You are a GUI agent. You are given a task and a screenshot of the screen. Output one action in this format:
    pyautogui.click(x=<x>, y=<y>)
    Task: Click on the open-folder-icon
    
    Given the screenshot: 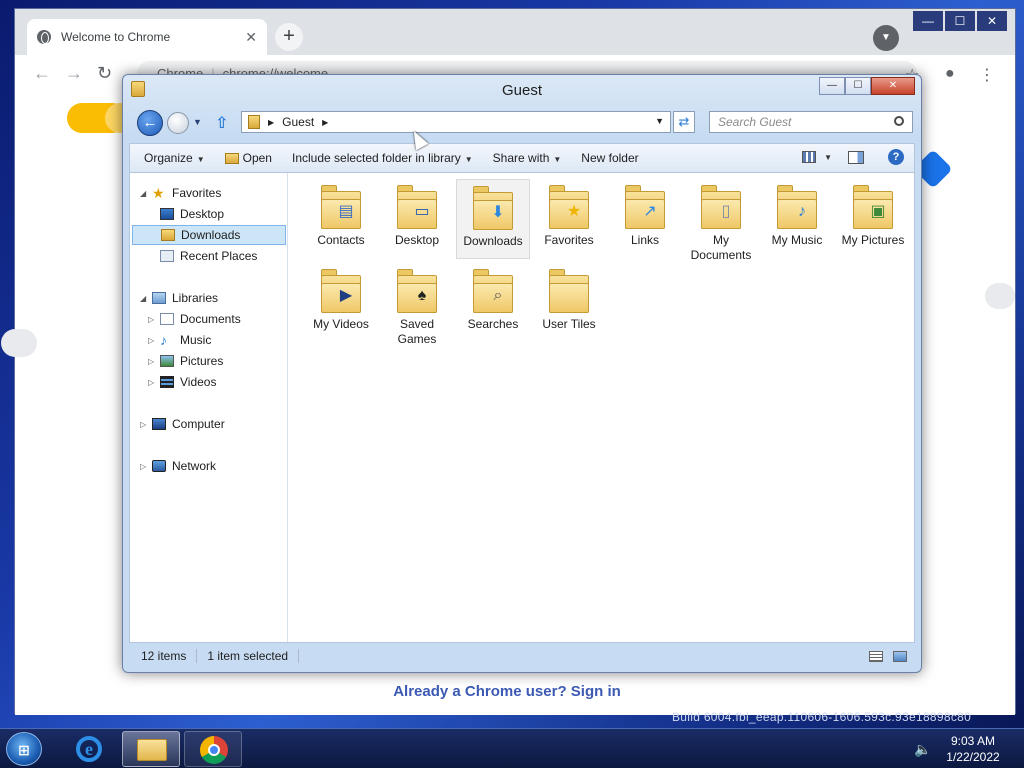 What is the action you would take?
    pyautogui.click(x=231, y=158)
    